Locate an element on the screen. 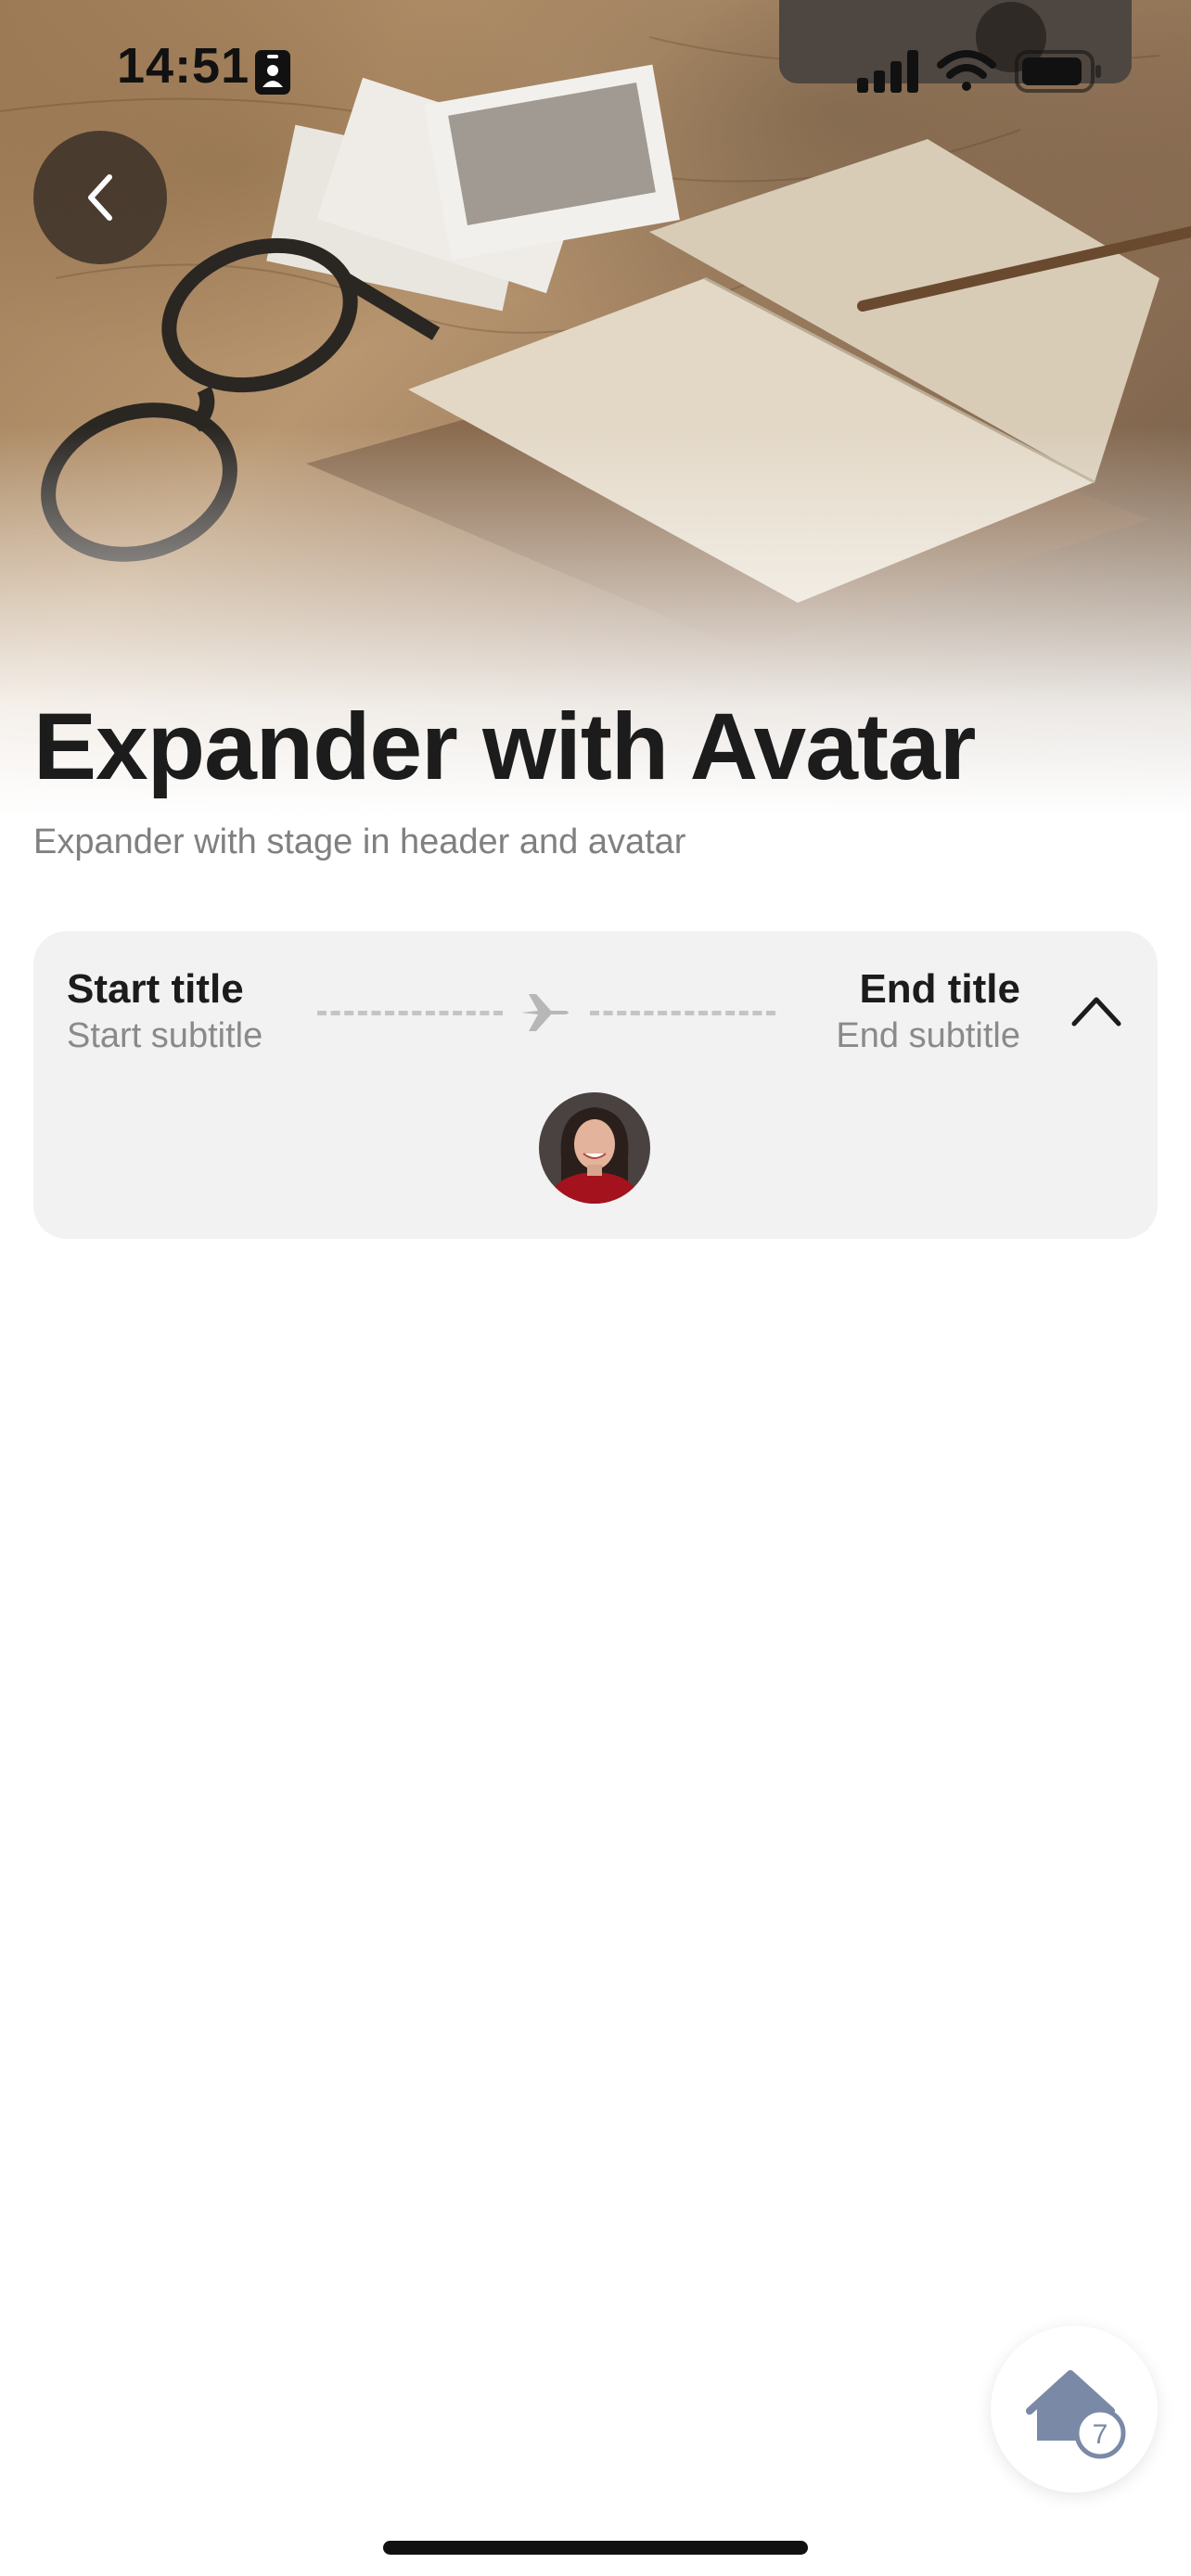 The width and height of the screenshot is (1191, 2576). page-title: Expander with Avatar is located at coordinates (504, 746).